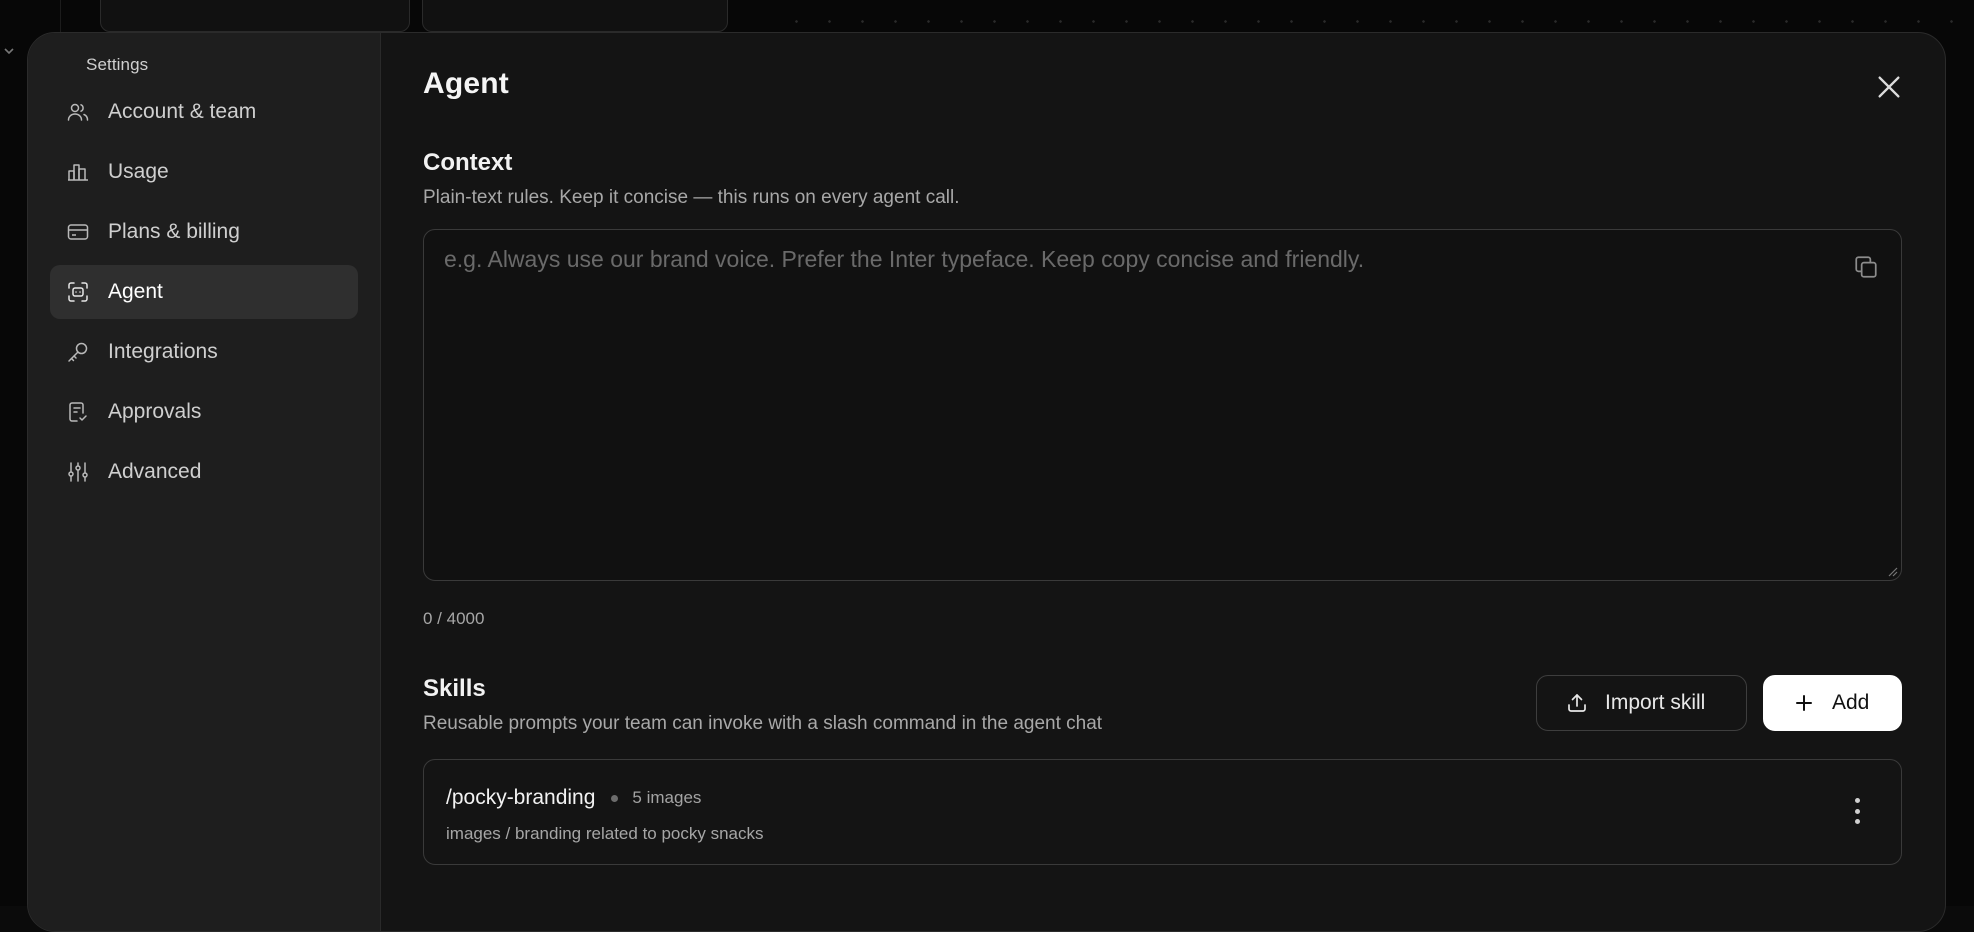  What do you see at coordinates (204, 412) in the screenshot?
I see `sidebar-item-approvals: Approvals` at bounding box center [204, 412].